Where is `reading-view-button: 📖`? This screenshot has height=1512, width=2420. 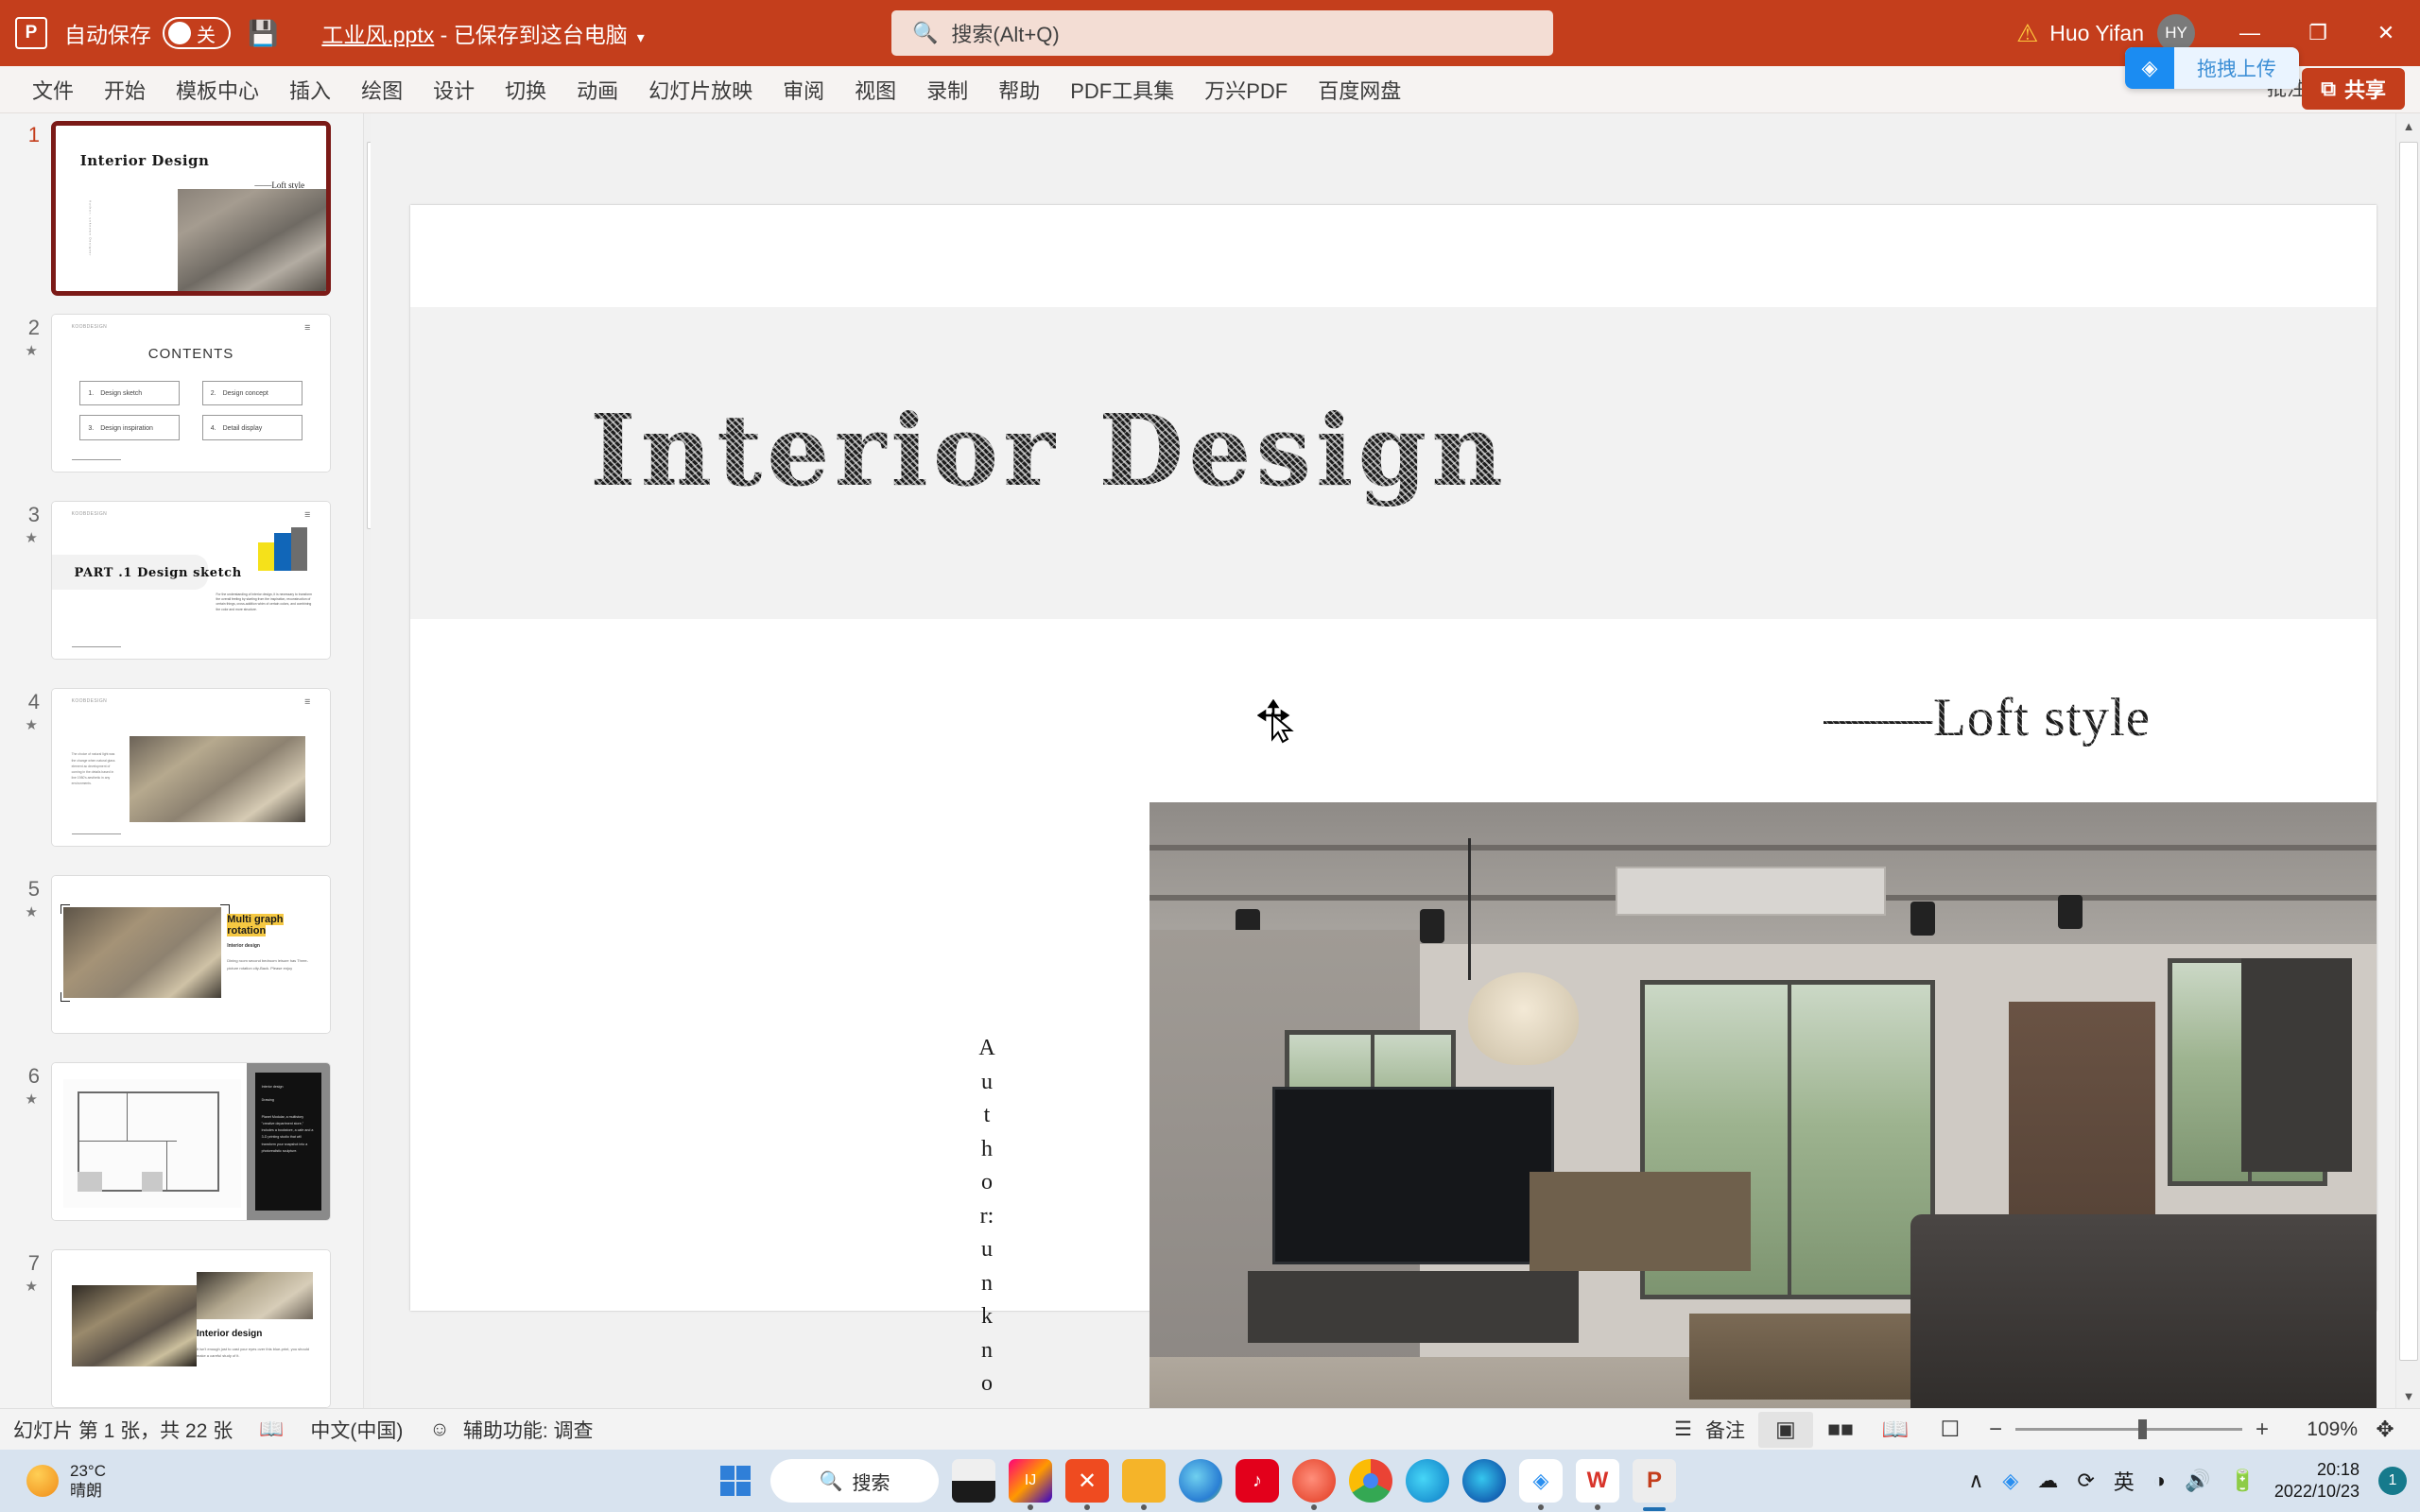
reading-view-button: 📖 is located at coordinates (1895, 1430).